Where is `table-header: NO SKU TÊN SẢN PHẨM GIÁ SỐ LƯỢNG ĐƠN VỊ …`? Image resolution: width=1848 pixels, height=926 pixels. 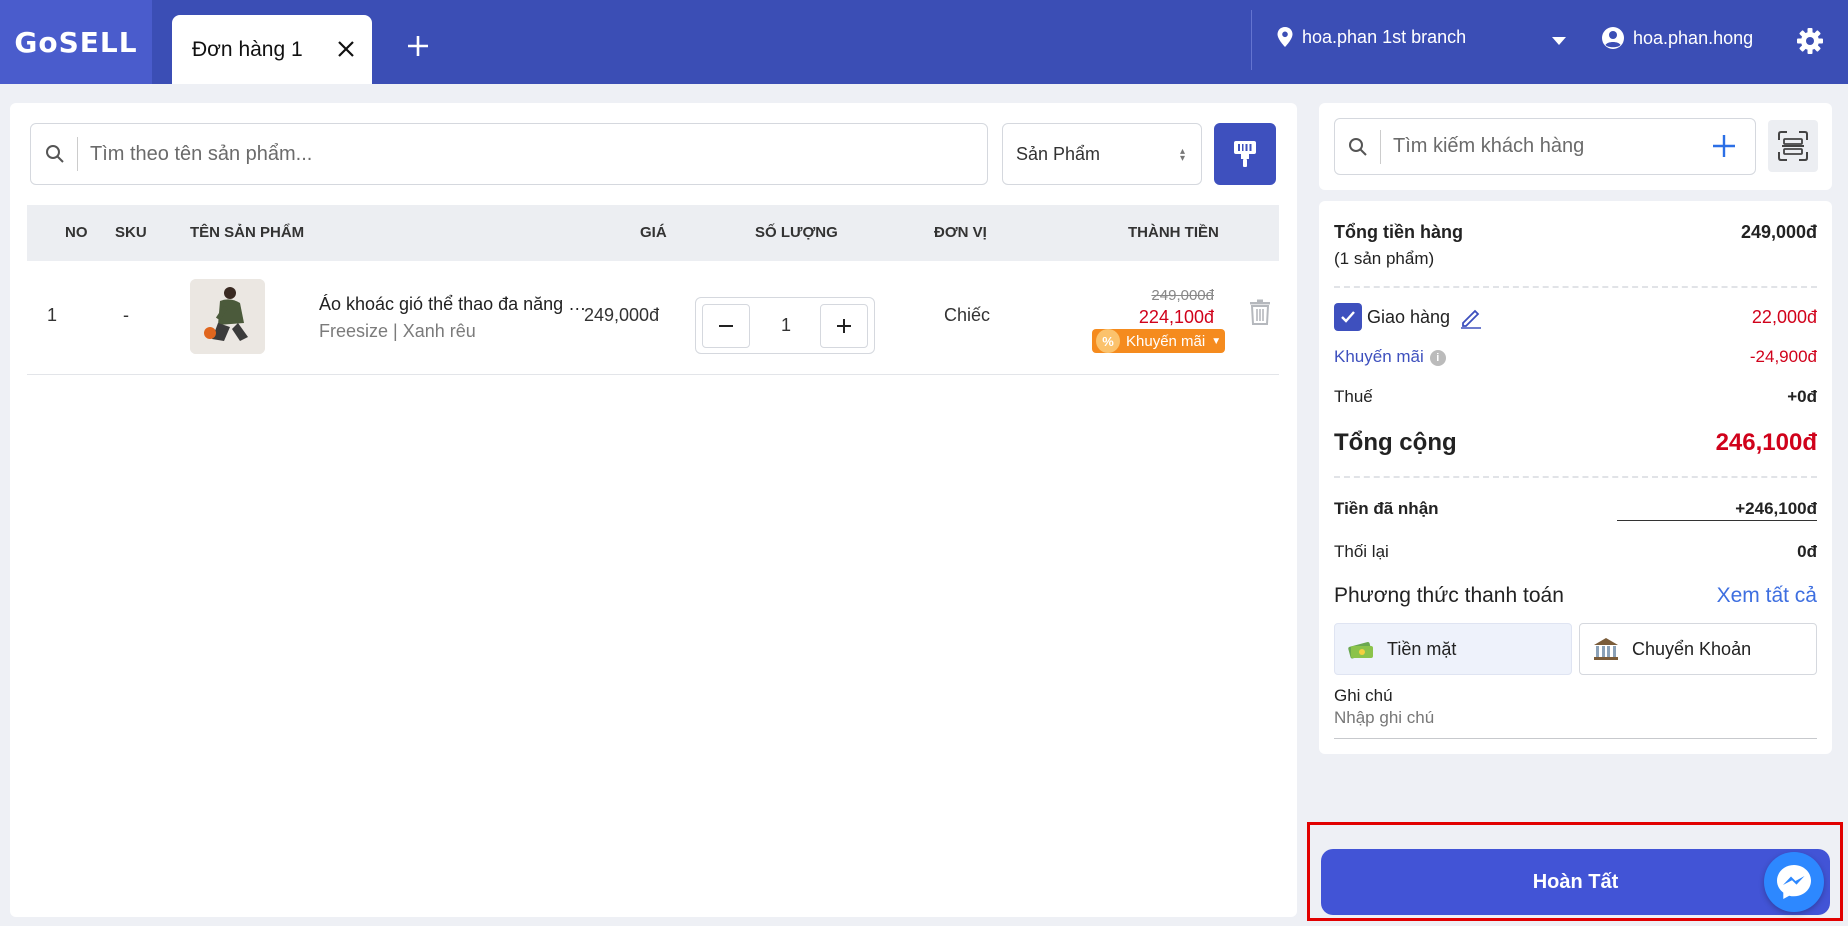 table-header: NO SKU TÊN SẢN PHẨM GIÁ SỐ LƯỢNG ĐƠN VỊ … is located at coordinates (653, 233).